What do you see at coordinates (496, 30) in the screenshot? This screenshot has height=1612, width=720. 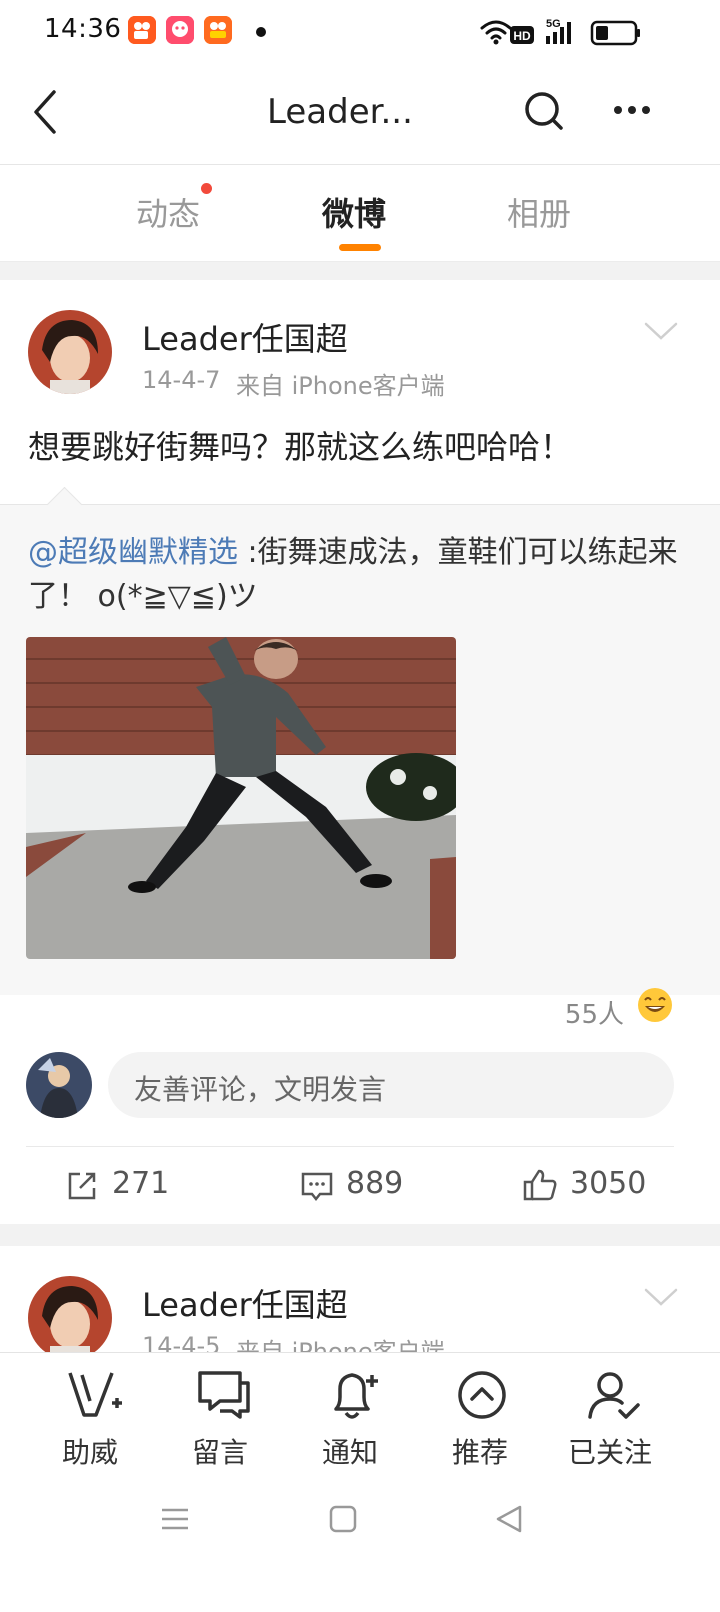 I see `wifi-icon` at bounding box center [496, 30].